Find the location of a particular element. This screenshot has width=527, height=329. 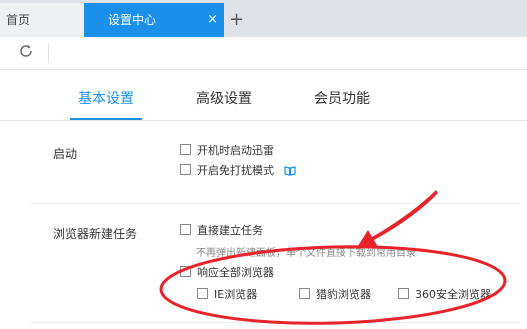

option-label: 响应全部浏览器 is located at coordinates (235, 272).